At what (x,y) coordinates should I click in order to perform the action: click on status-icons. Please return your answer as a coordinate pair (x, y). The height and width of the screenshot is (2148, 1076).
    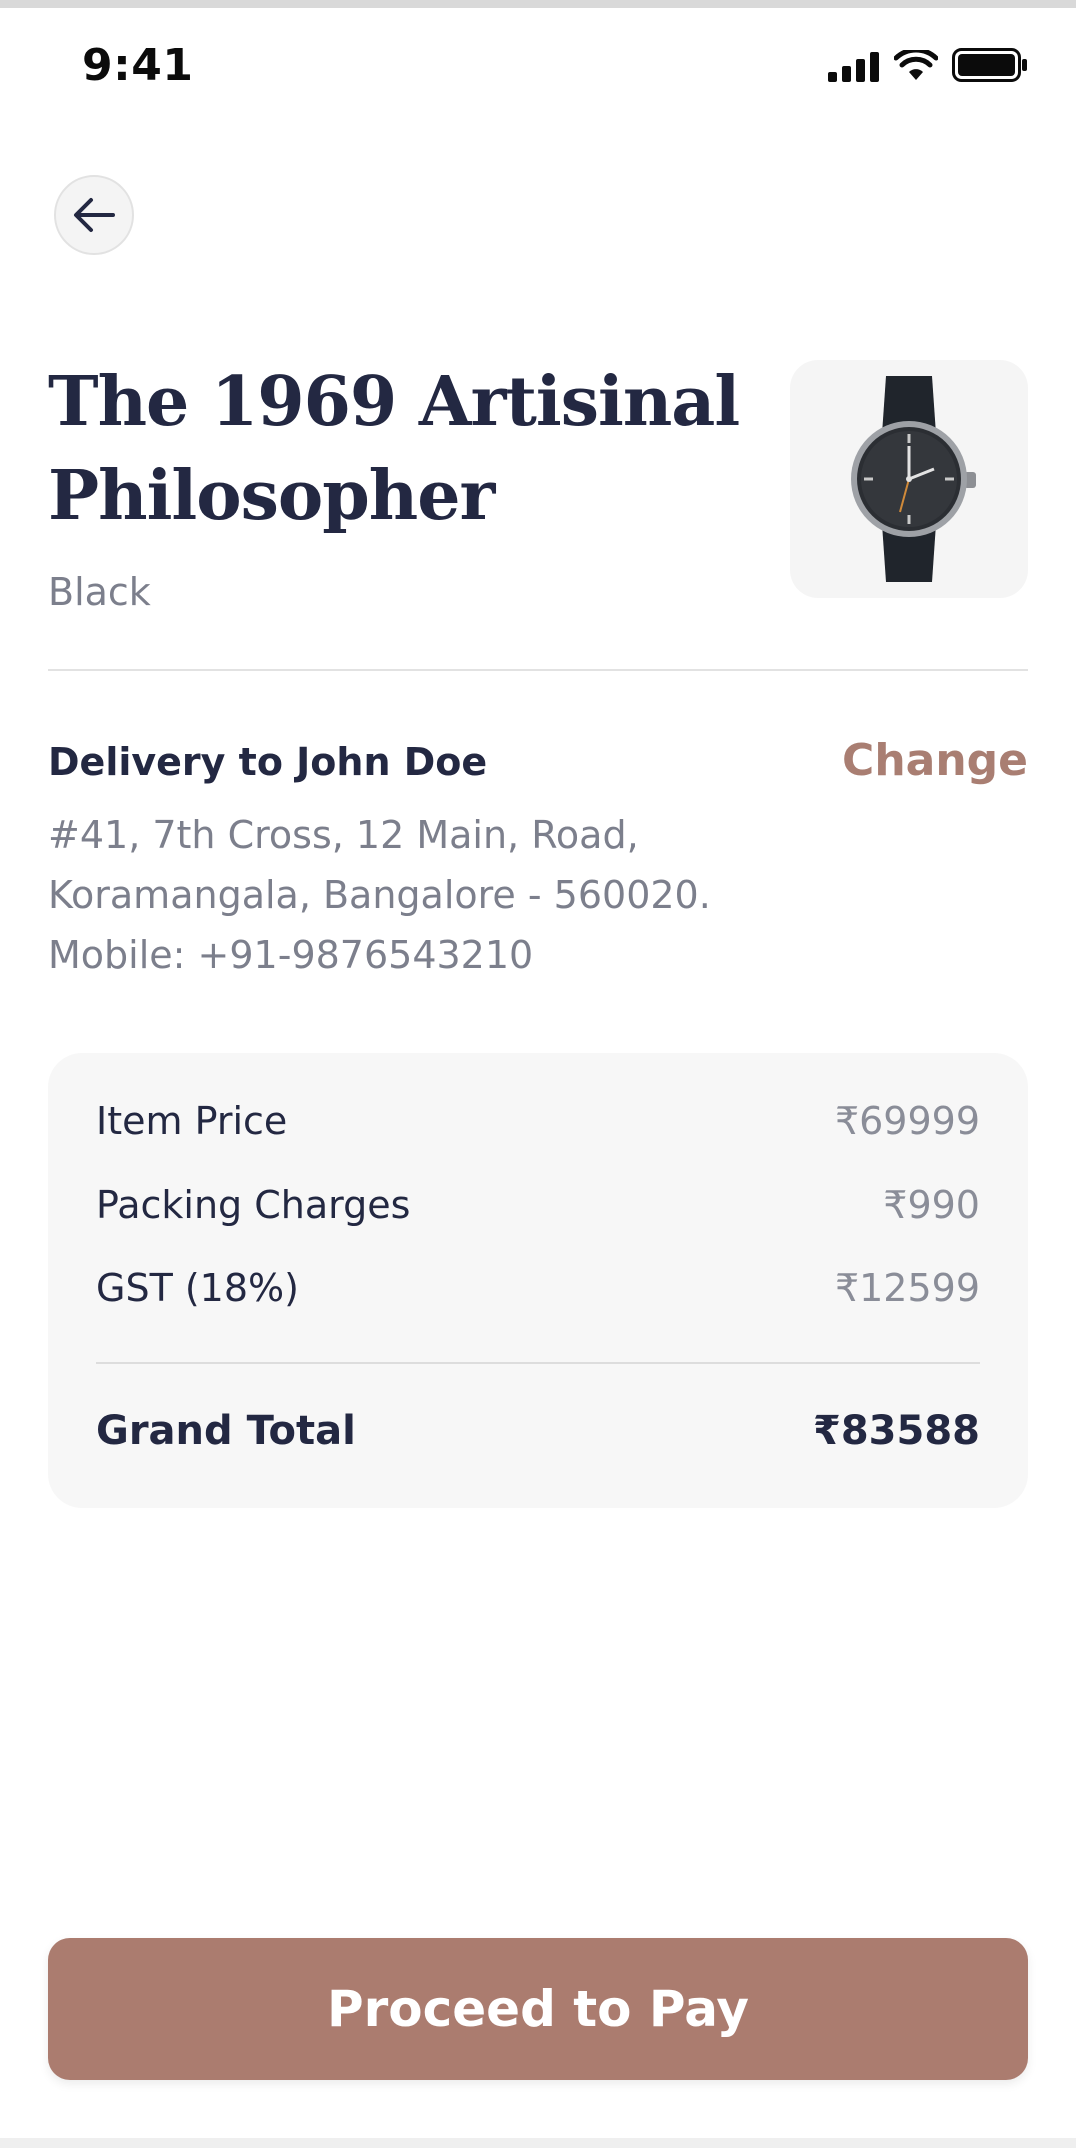
    Looking at the image, I should click on (928, 65).